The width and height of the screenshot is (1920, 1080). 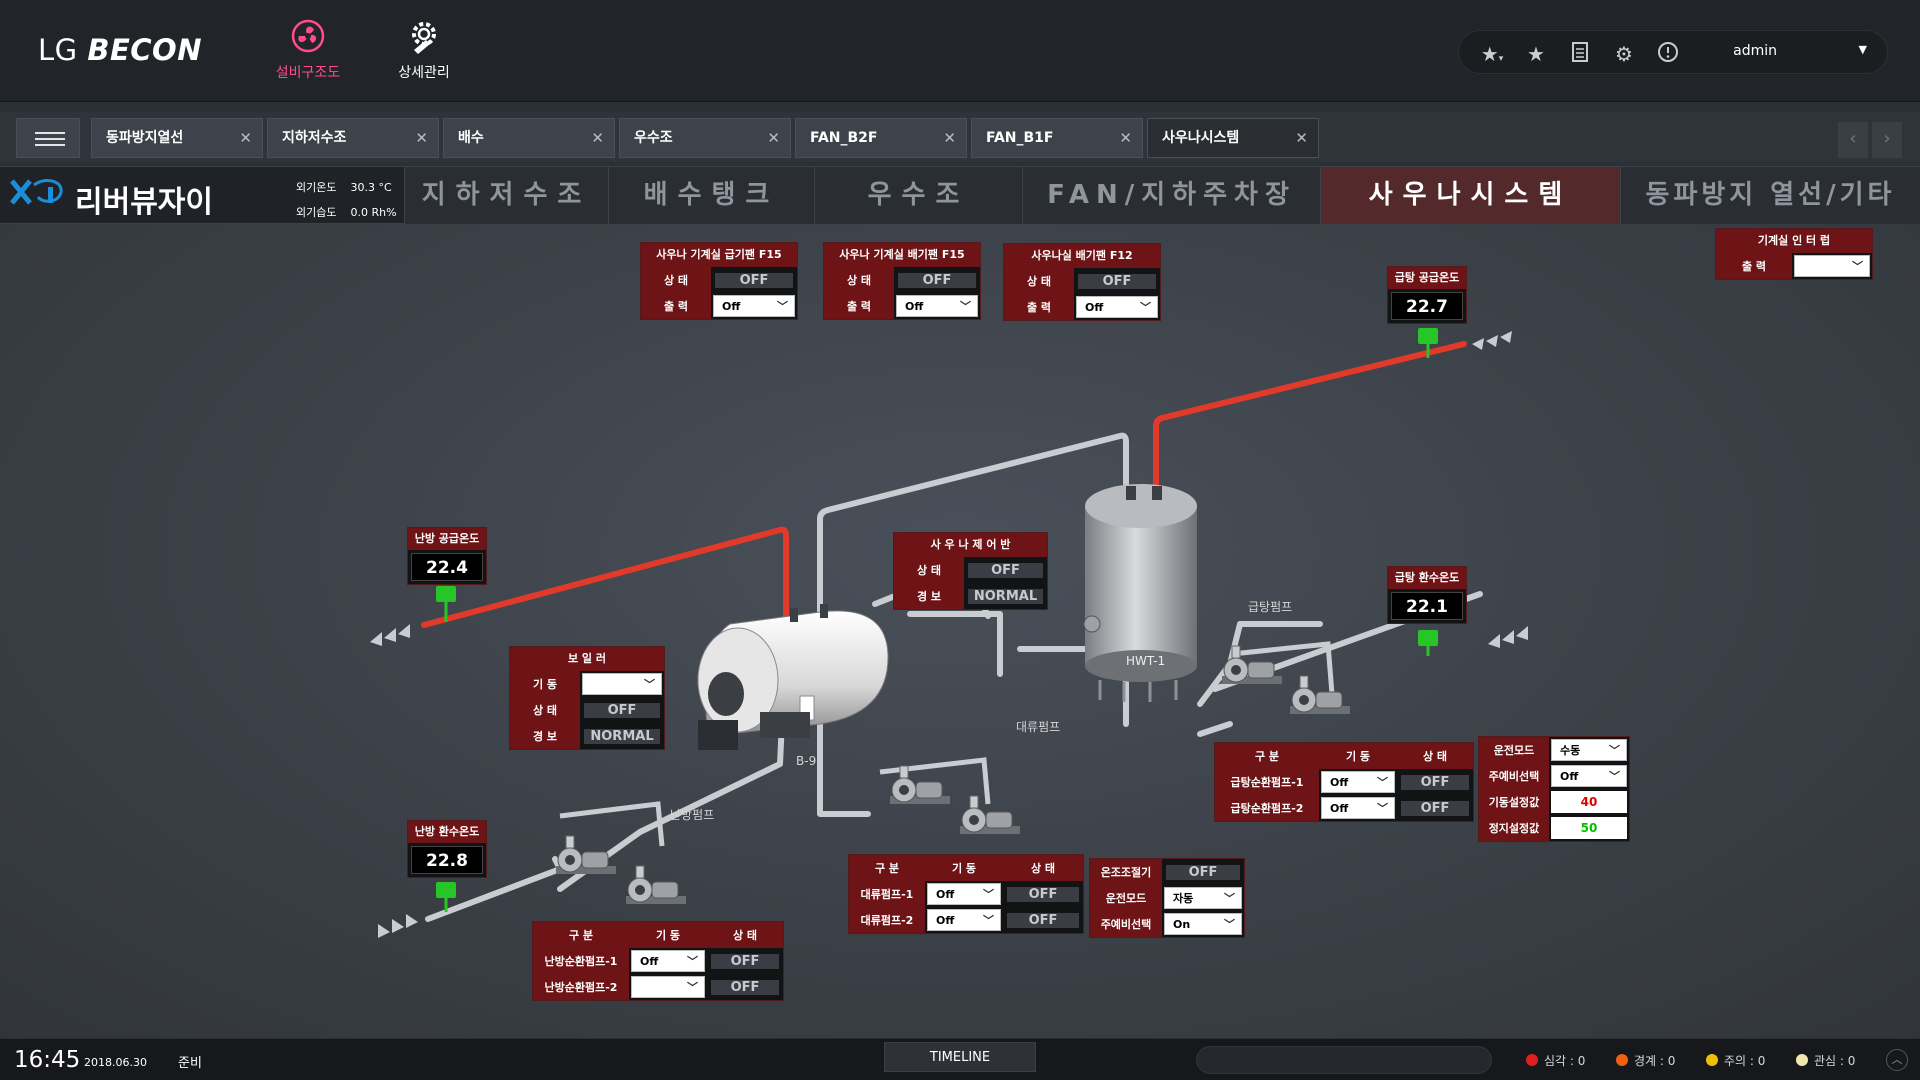 What do you see at coordinates (1887, 140) in the screenshot?
I see `tab-next-icon: ›` at bounding box center [1887, 140].